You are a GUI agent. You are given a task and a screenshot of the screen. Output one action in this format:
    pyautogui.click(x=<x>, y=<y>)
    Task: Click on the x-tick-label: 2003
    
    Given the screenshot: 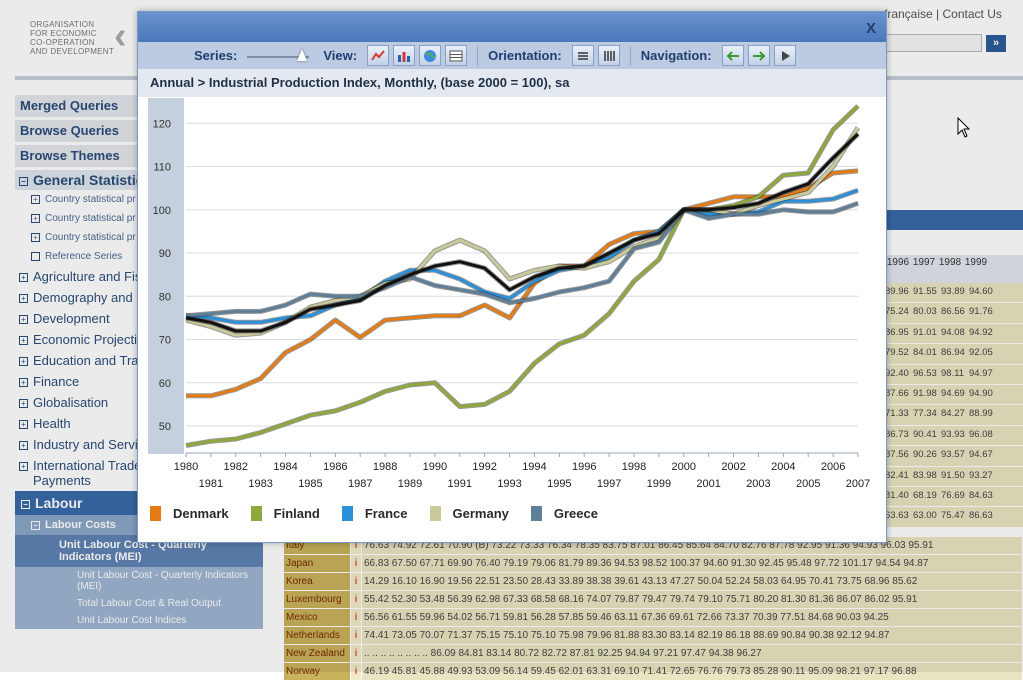 What is the action you would take?
    pyautogui.click(x=758, y=484)
    